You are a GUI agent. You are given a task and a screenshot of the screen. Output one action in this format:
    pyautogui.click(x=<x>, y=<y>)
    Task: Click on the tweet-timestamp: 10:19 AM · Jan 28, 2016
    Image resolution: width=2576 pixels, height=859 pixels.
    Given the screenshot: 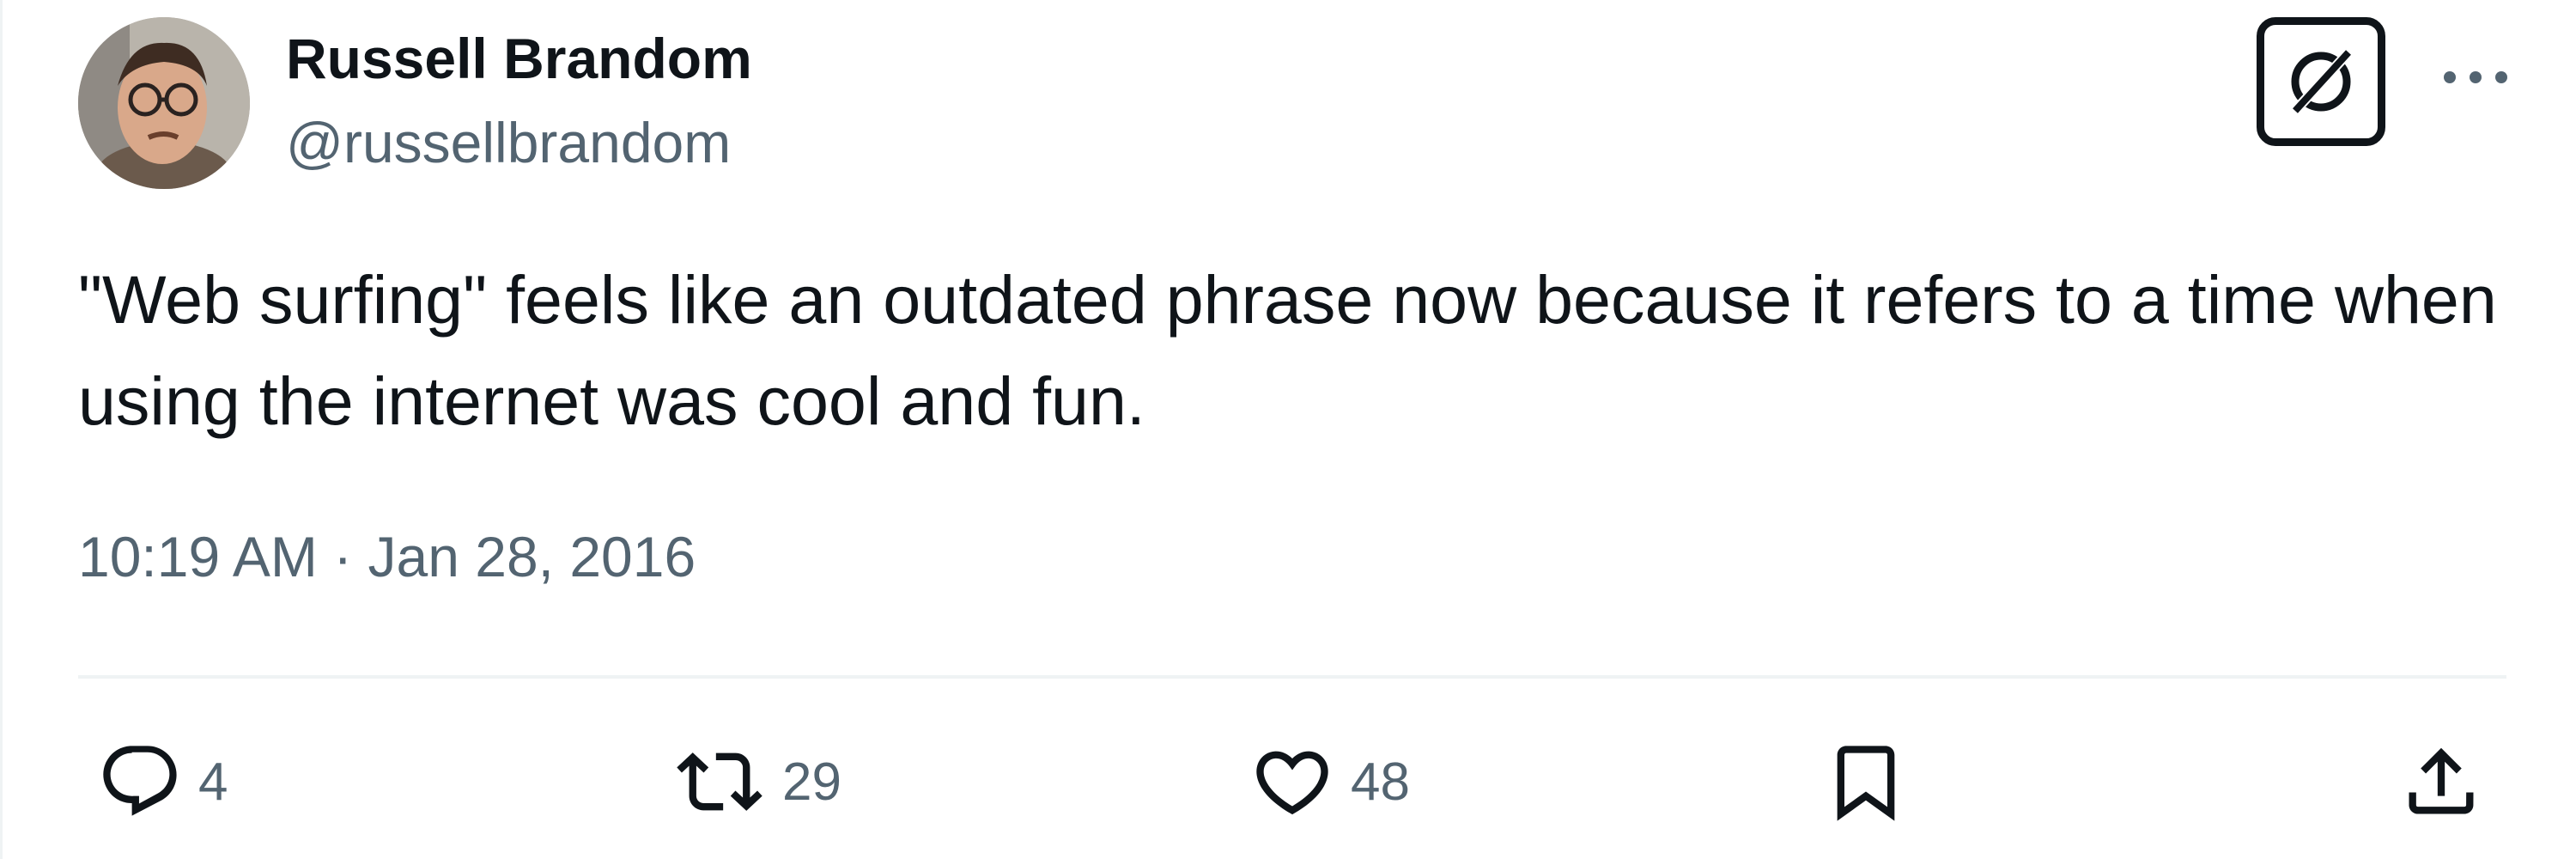 What is the action you would take?
    pyautogui.click(x=387, y=557)
    